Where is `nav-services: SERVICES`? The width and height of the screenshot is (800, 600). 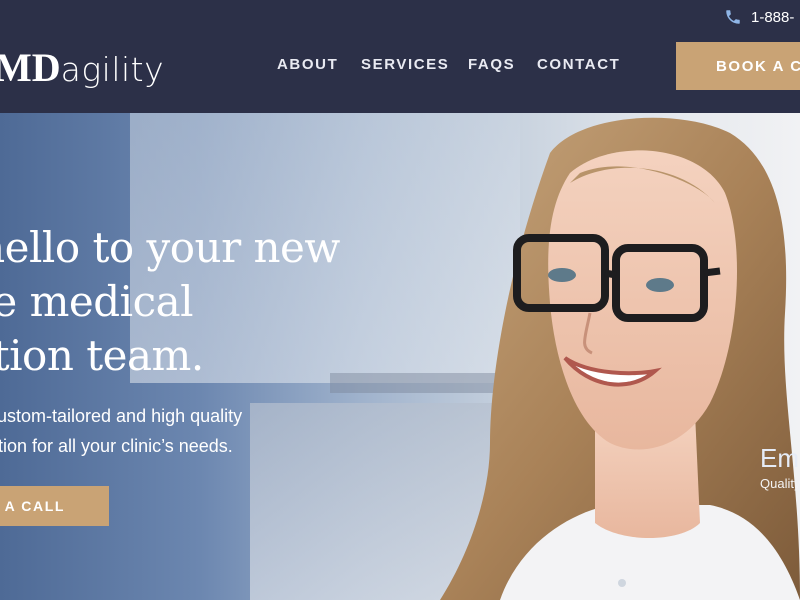 nav-services: SERVICES is located at coordinates (405, 64).